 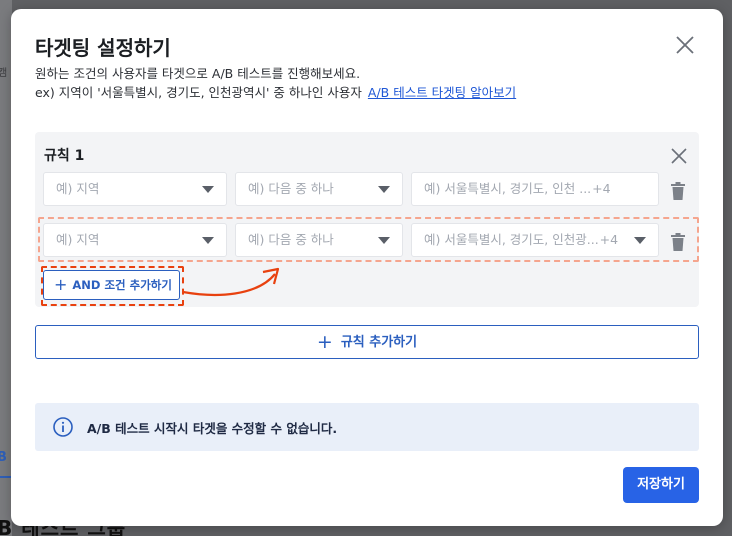 I want to click on example-text: ex) 지역이 '서울특별시, 경기도, 인천광역시' 중 하나인 사용자, so click(x=198, y=92).